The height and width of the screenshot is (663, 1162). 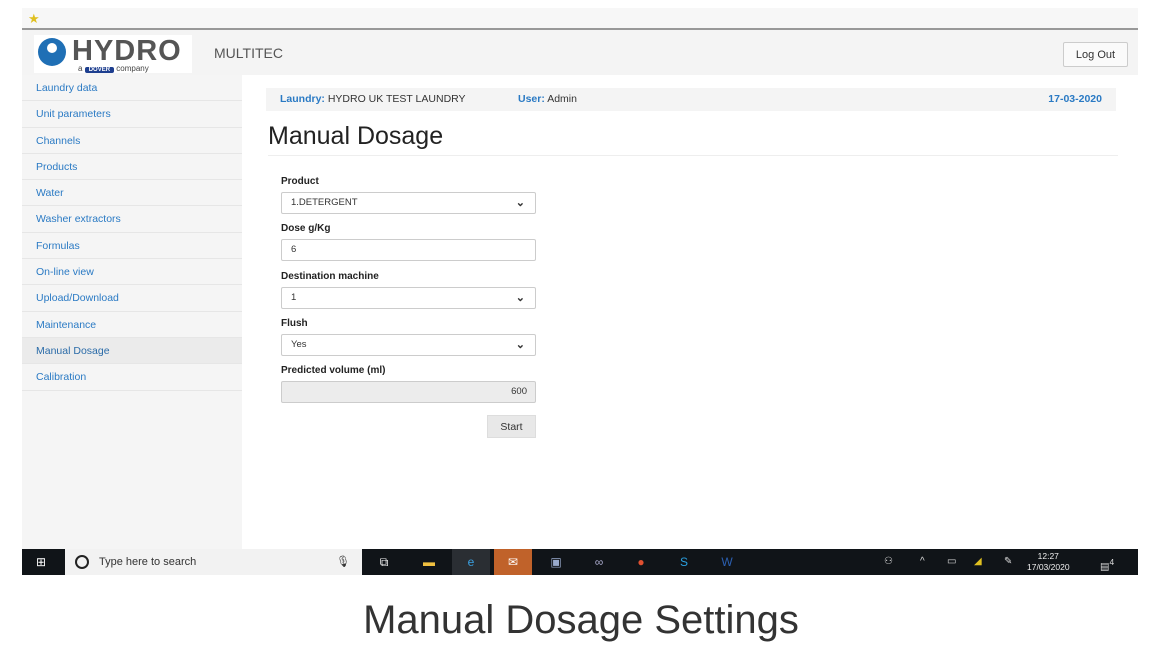 I want to click on page-title: Manual Dosage, so click(x=356, y=136).